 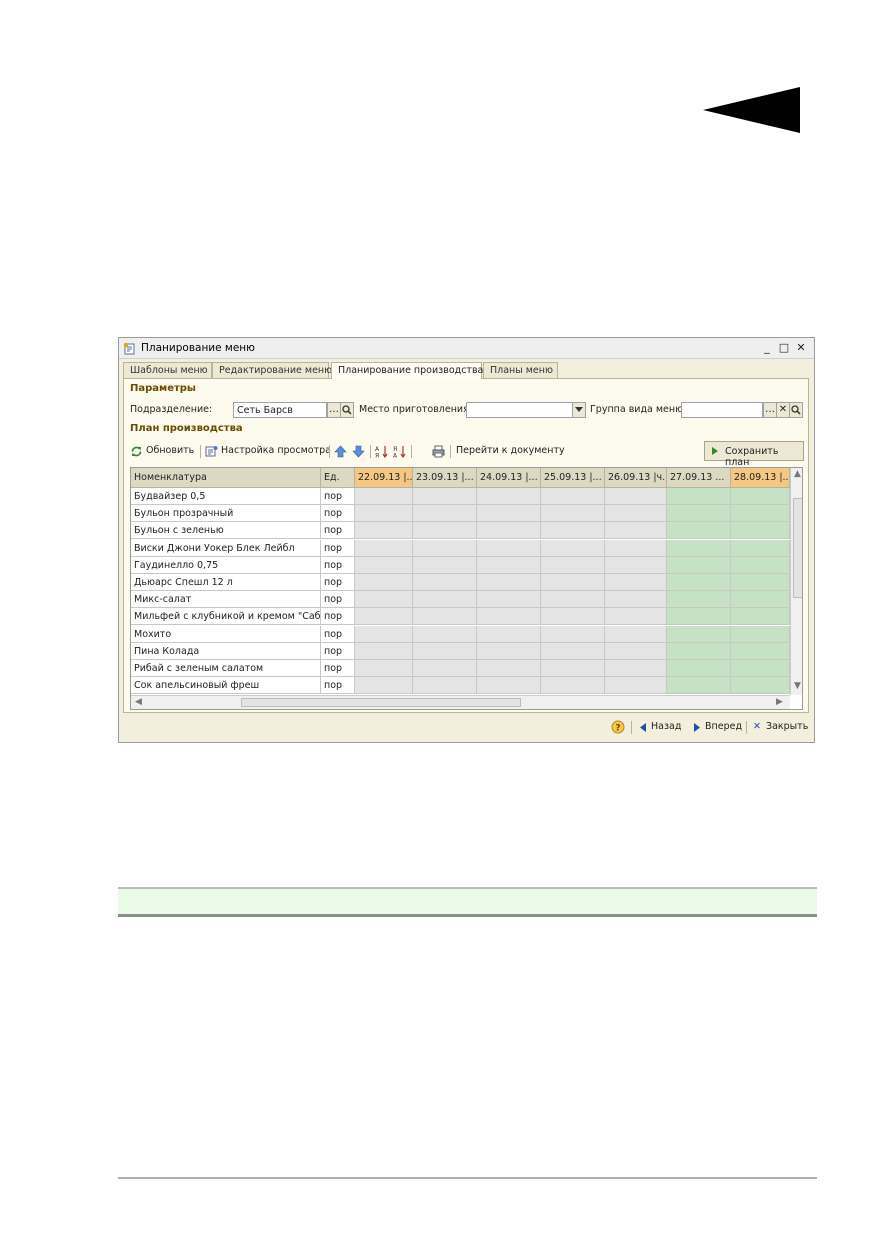 What do you see at coordinates (276, 450) in the screenshot?
I see `view-settings-button: Настройка просмотра` at bounding box center [276, 450].